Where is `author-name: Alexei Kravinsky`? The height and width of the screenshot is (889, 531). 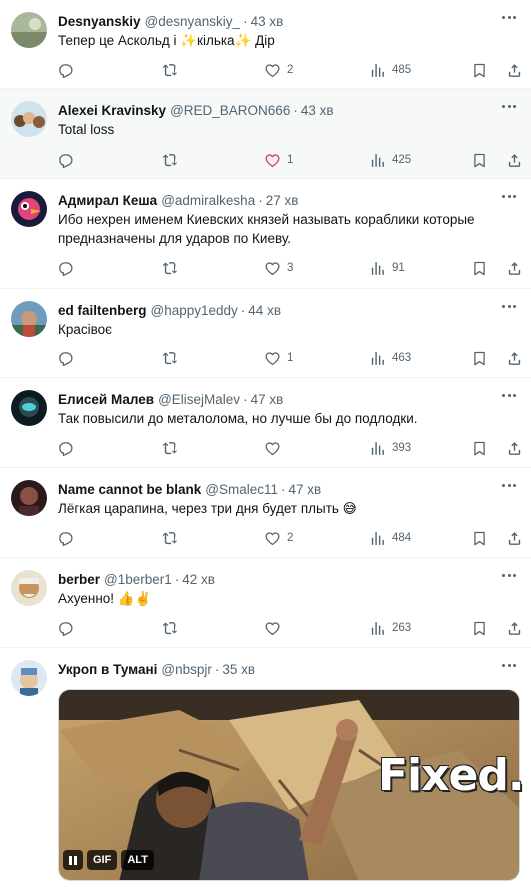 author-name: Alexei Kravinsky is located at coordinates (112, 110).